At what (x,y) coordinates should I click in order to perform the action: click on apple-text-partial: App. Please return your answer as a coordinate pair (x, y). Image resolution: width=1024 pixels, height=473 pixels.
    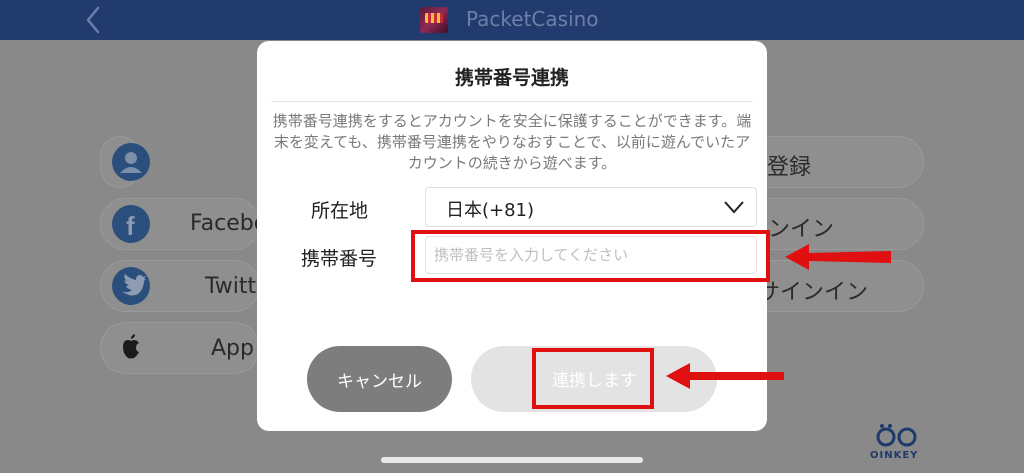
    Looking at the image, I should click on (232, 348).